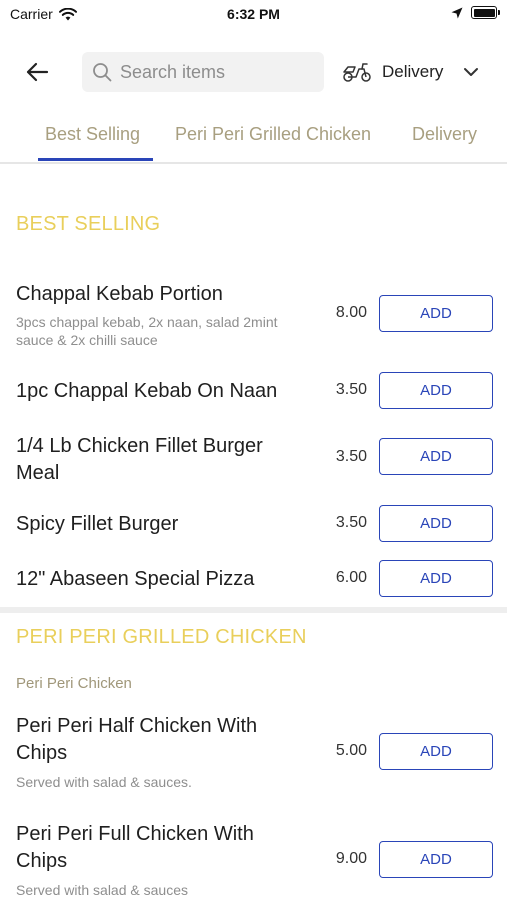 The image size is (507, 900). I want to click on scooter-icon, so click(357, 72).